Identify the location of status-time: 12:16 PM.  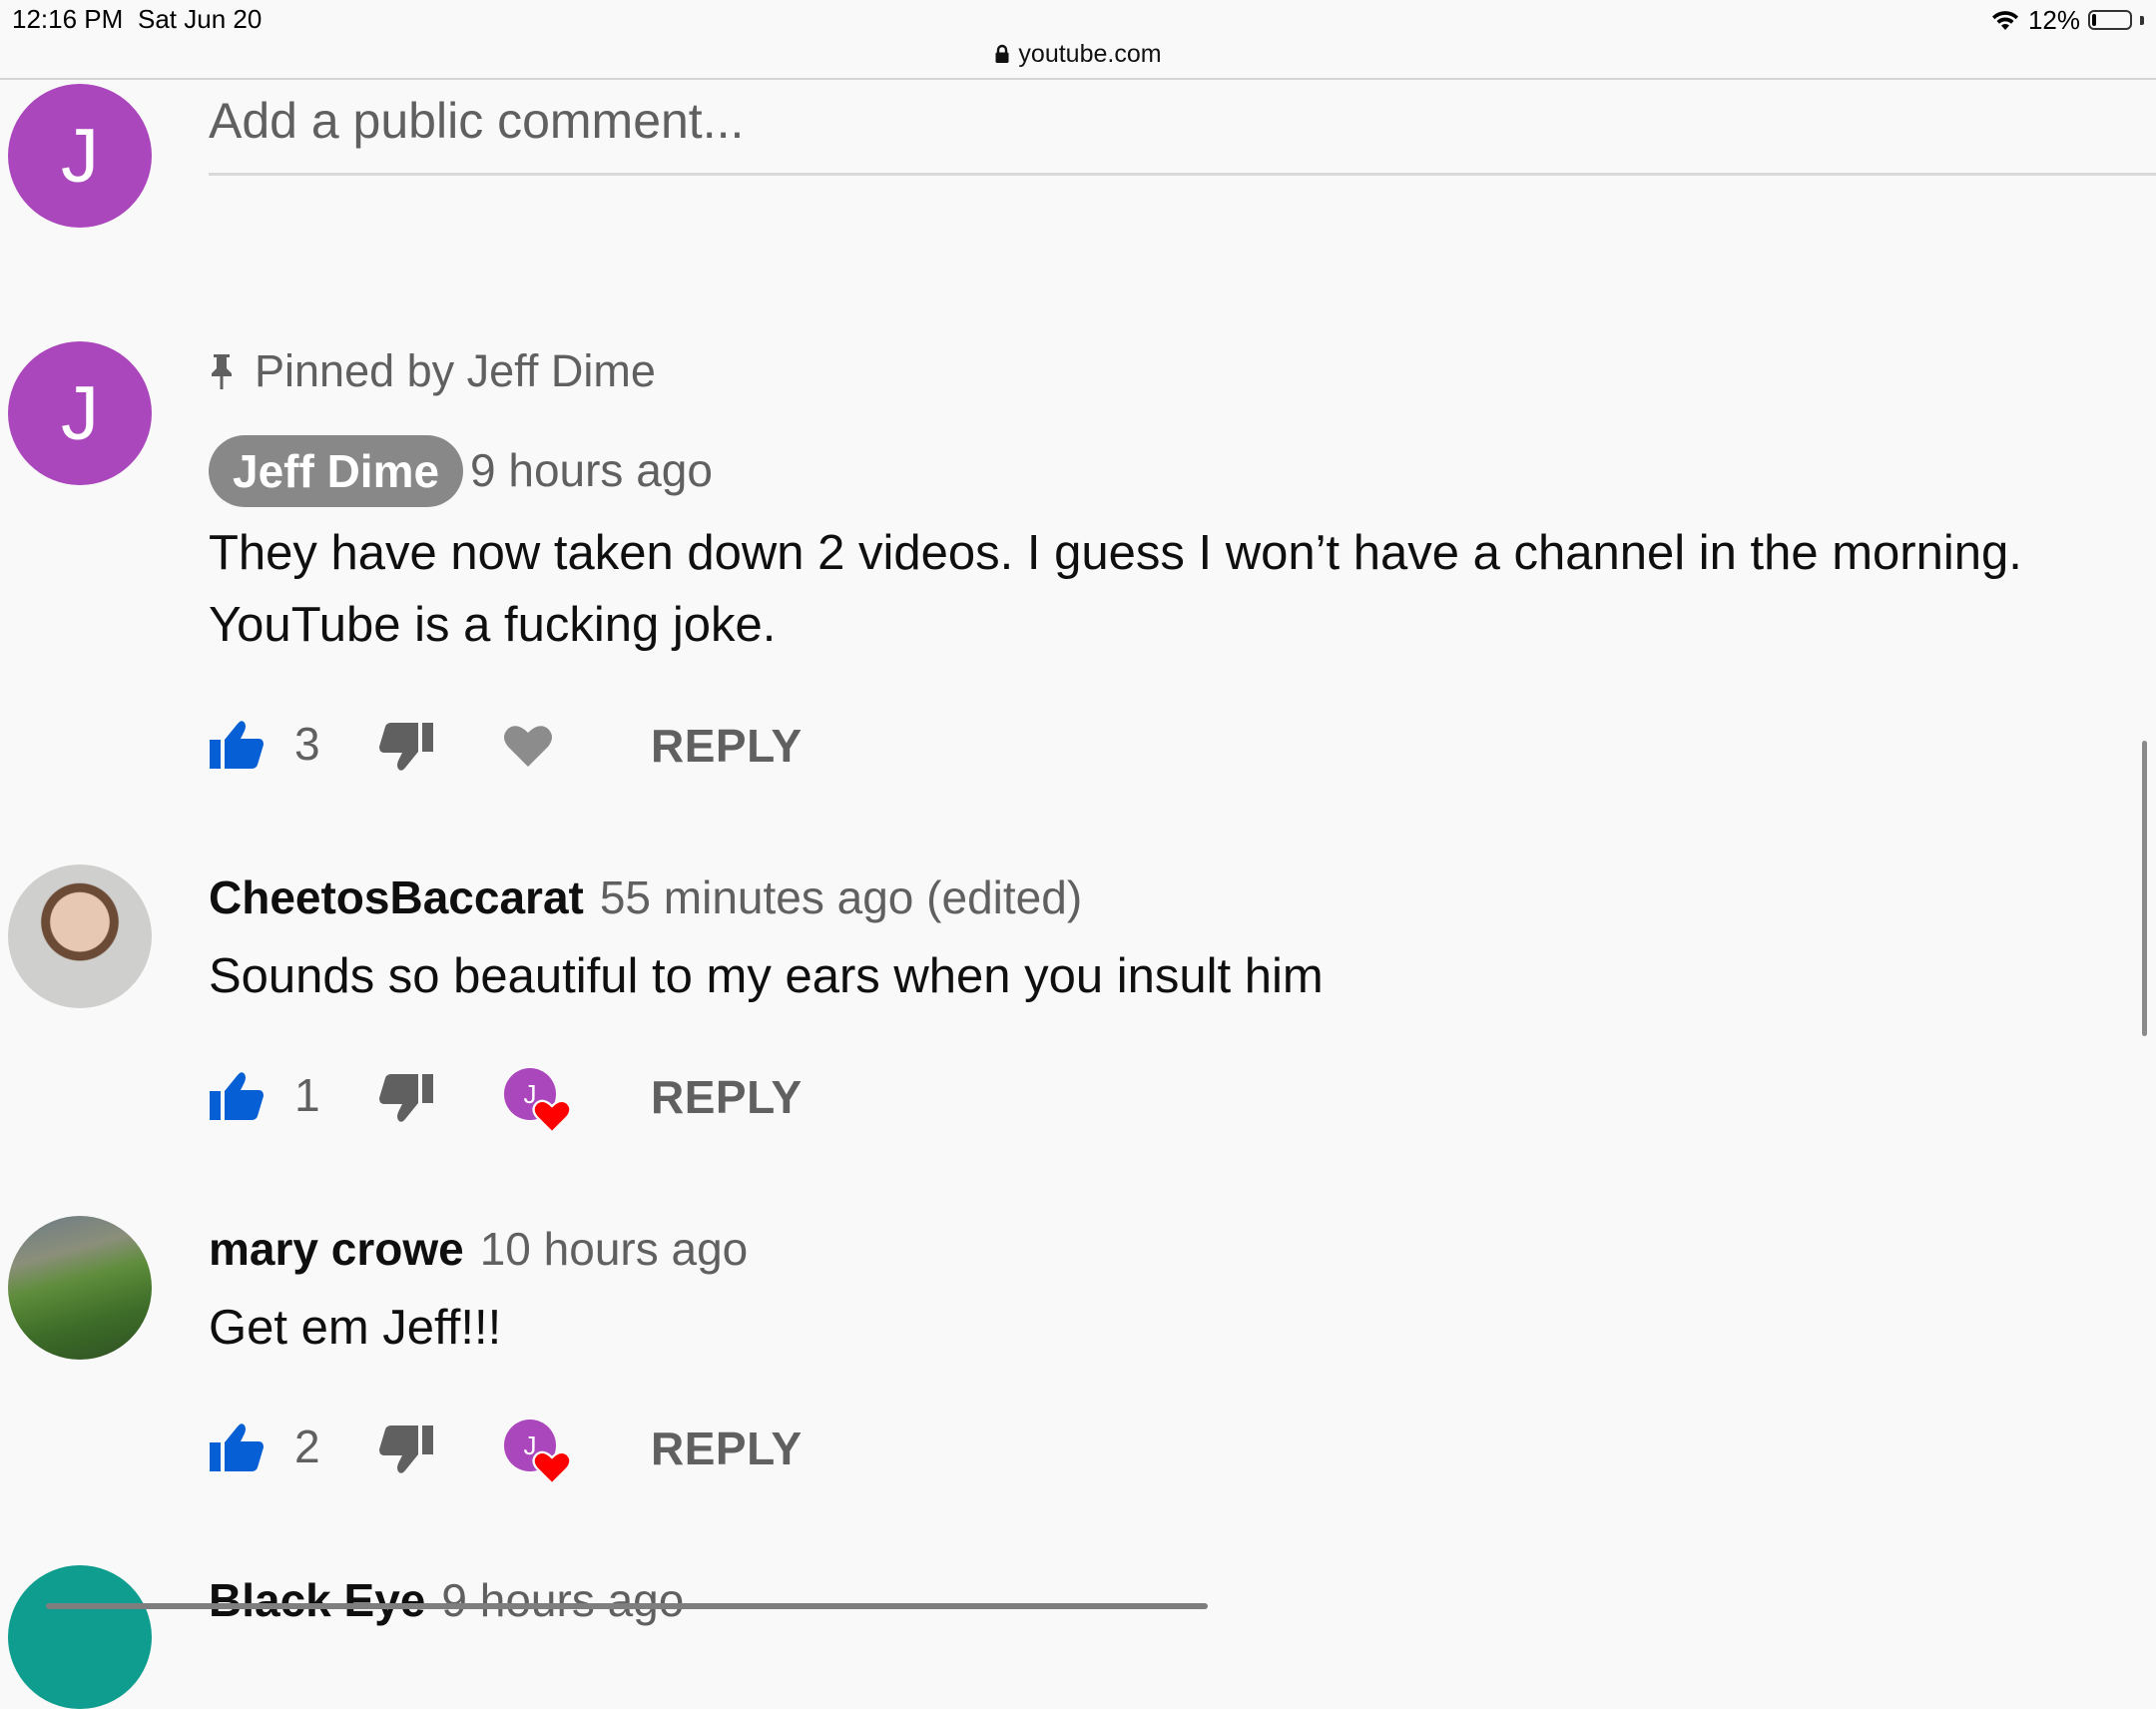
(68, 19).